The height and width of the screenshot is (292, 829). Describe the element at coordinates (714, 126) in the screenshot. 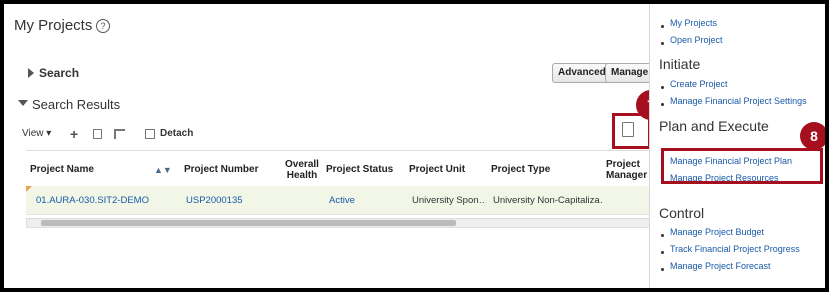

I see `section-plan-and-execute: Plan and Execute` at that location.